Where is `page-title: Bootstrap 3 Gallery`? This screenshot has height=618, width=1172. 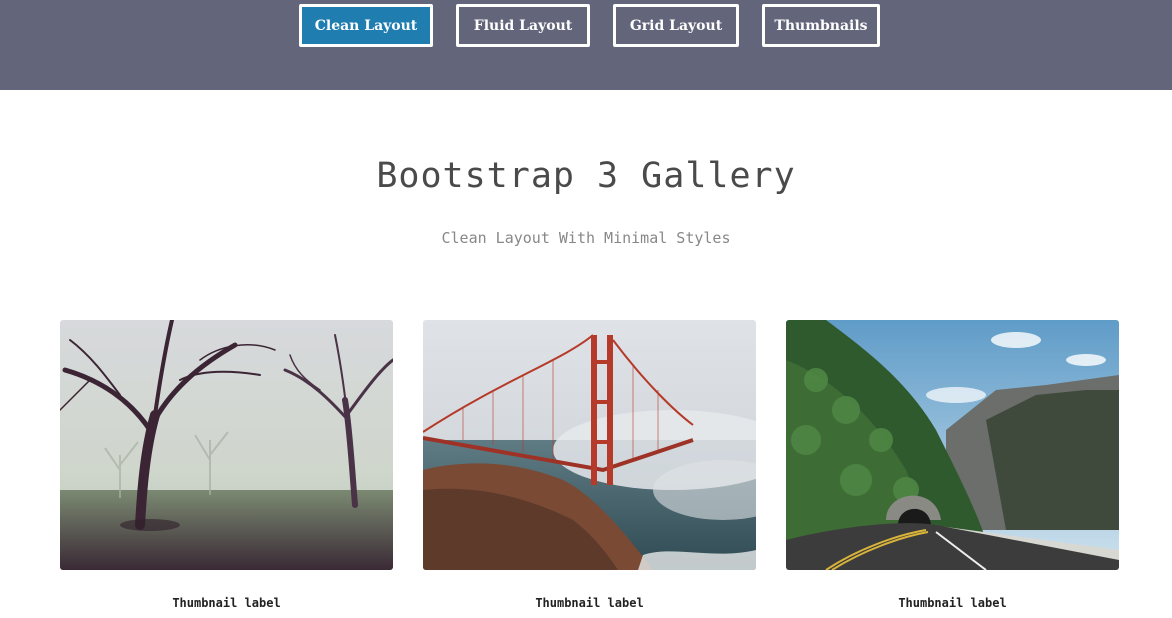
page-title: Bootstrap 3 Gallery is located at coordinates (586, 176).